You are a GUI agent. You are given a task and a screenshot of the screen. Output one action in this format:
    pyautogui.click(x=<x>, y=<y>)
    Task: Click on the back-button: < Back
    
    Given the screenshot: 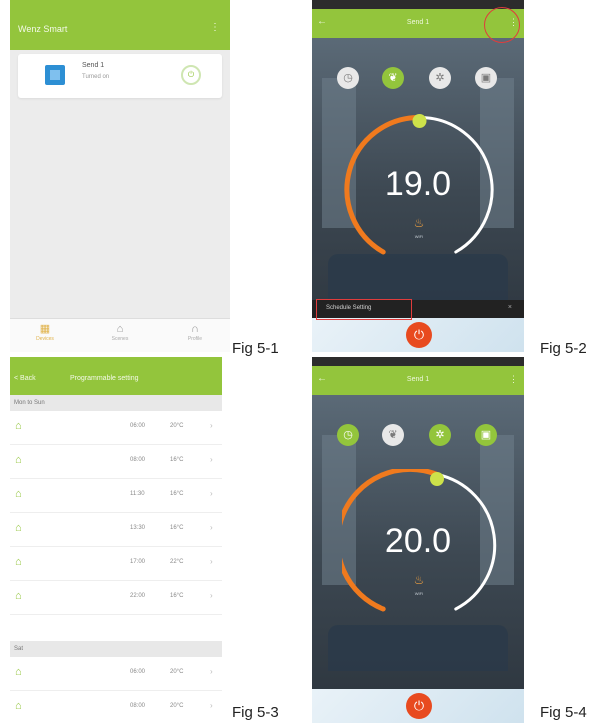 What is the action you would take?
    pyautogui.click(x=25, y=378)
    